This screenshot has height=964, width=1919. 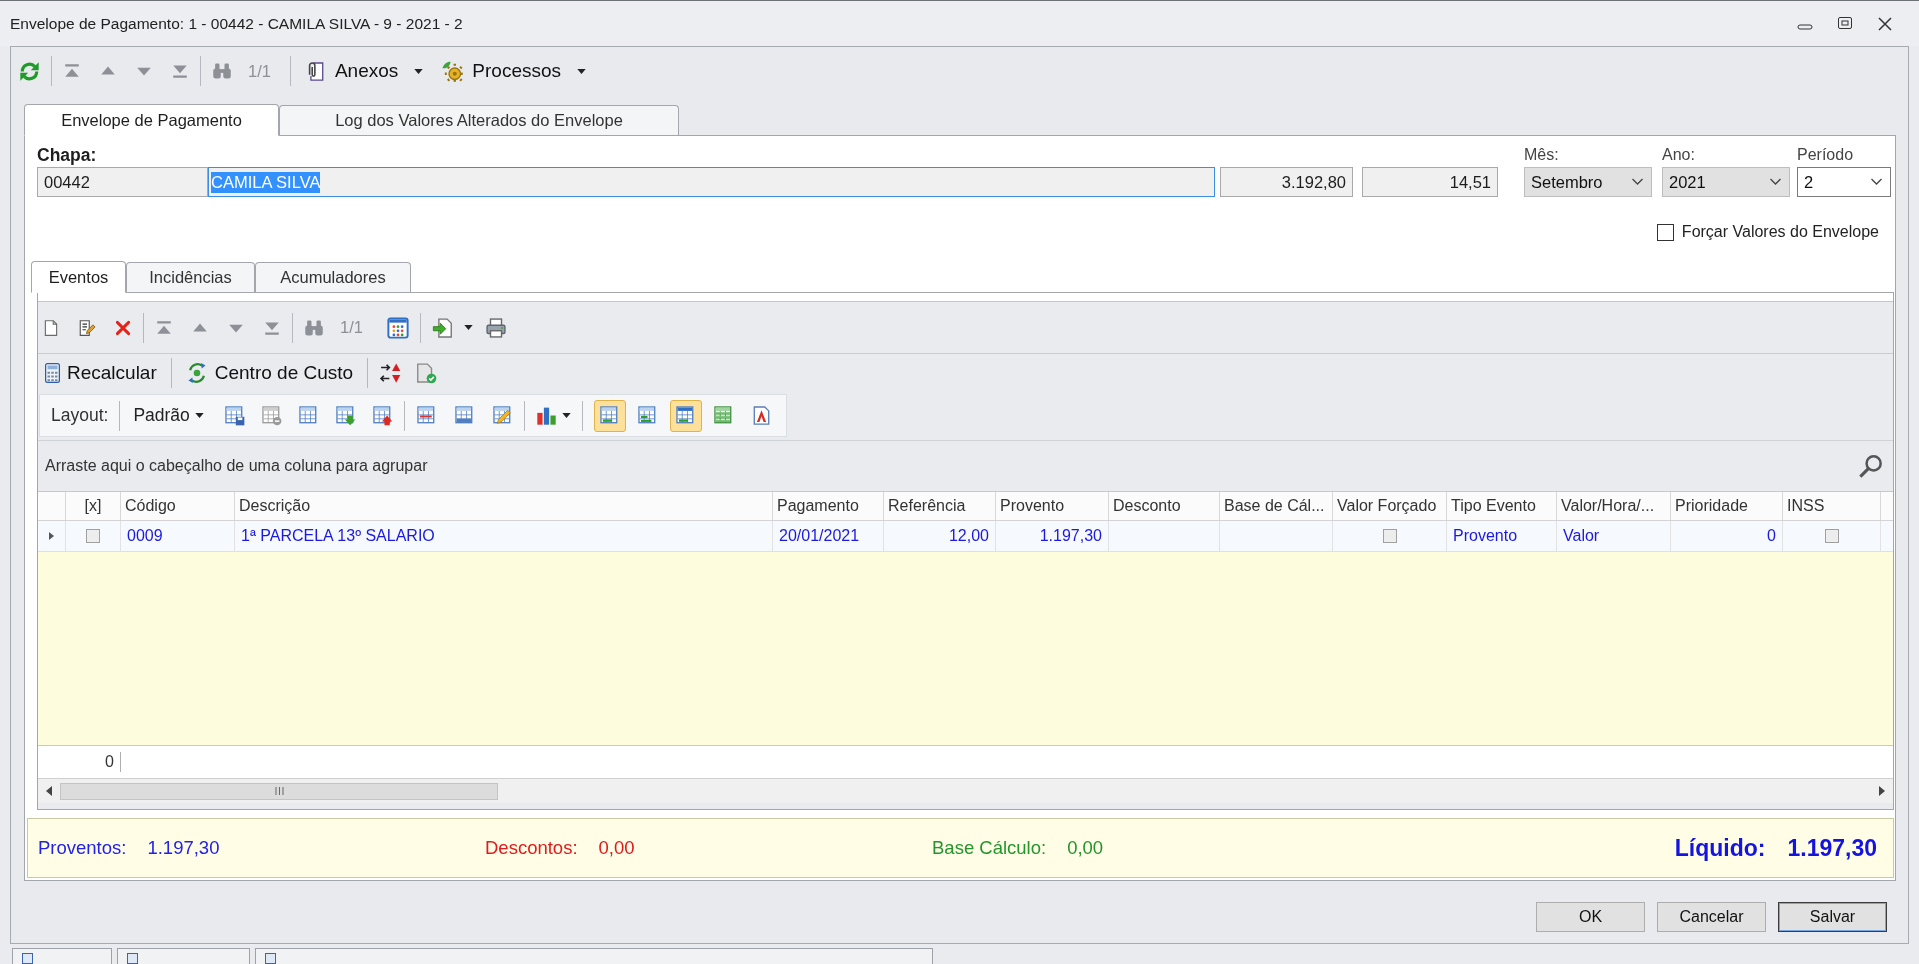 What do you see at coordinates (828, 536) in the screenshot?
I see `table-cell: 20/01/2021` at bounding box center [828, 536].